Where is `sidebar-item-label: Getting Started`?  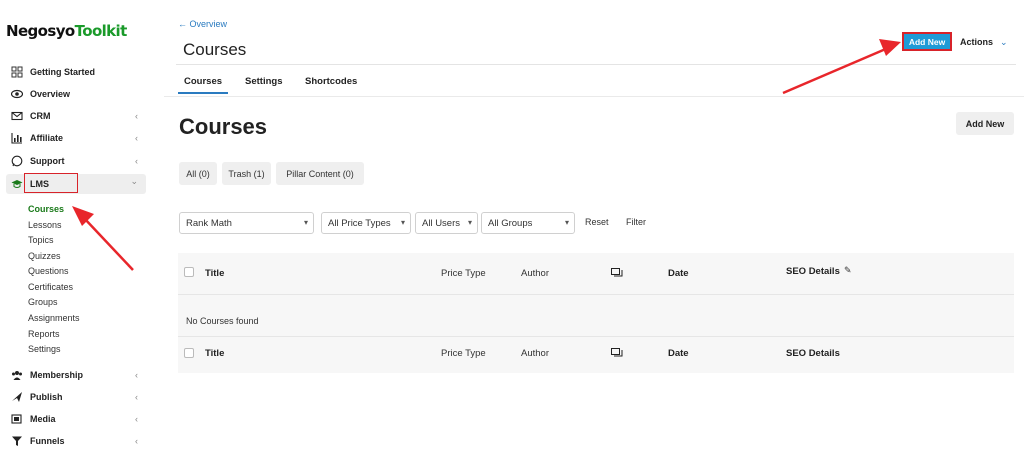 sidebar-item-label: Getting Started is located at coordinates (63, 72).